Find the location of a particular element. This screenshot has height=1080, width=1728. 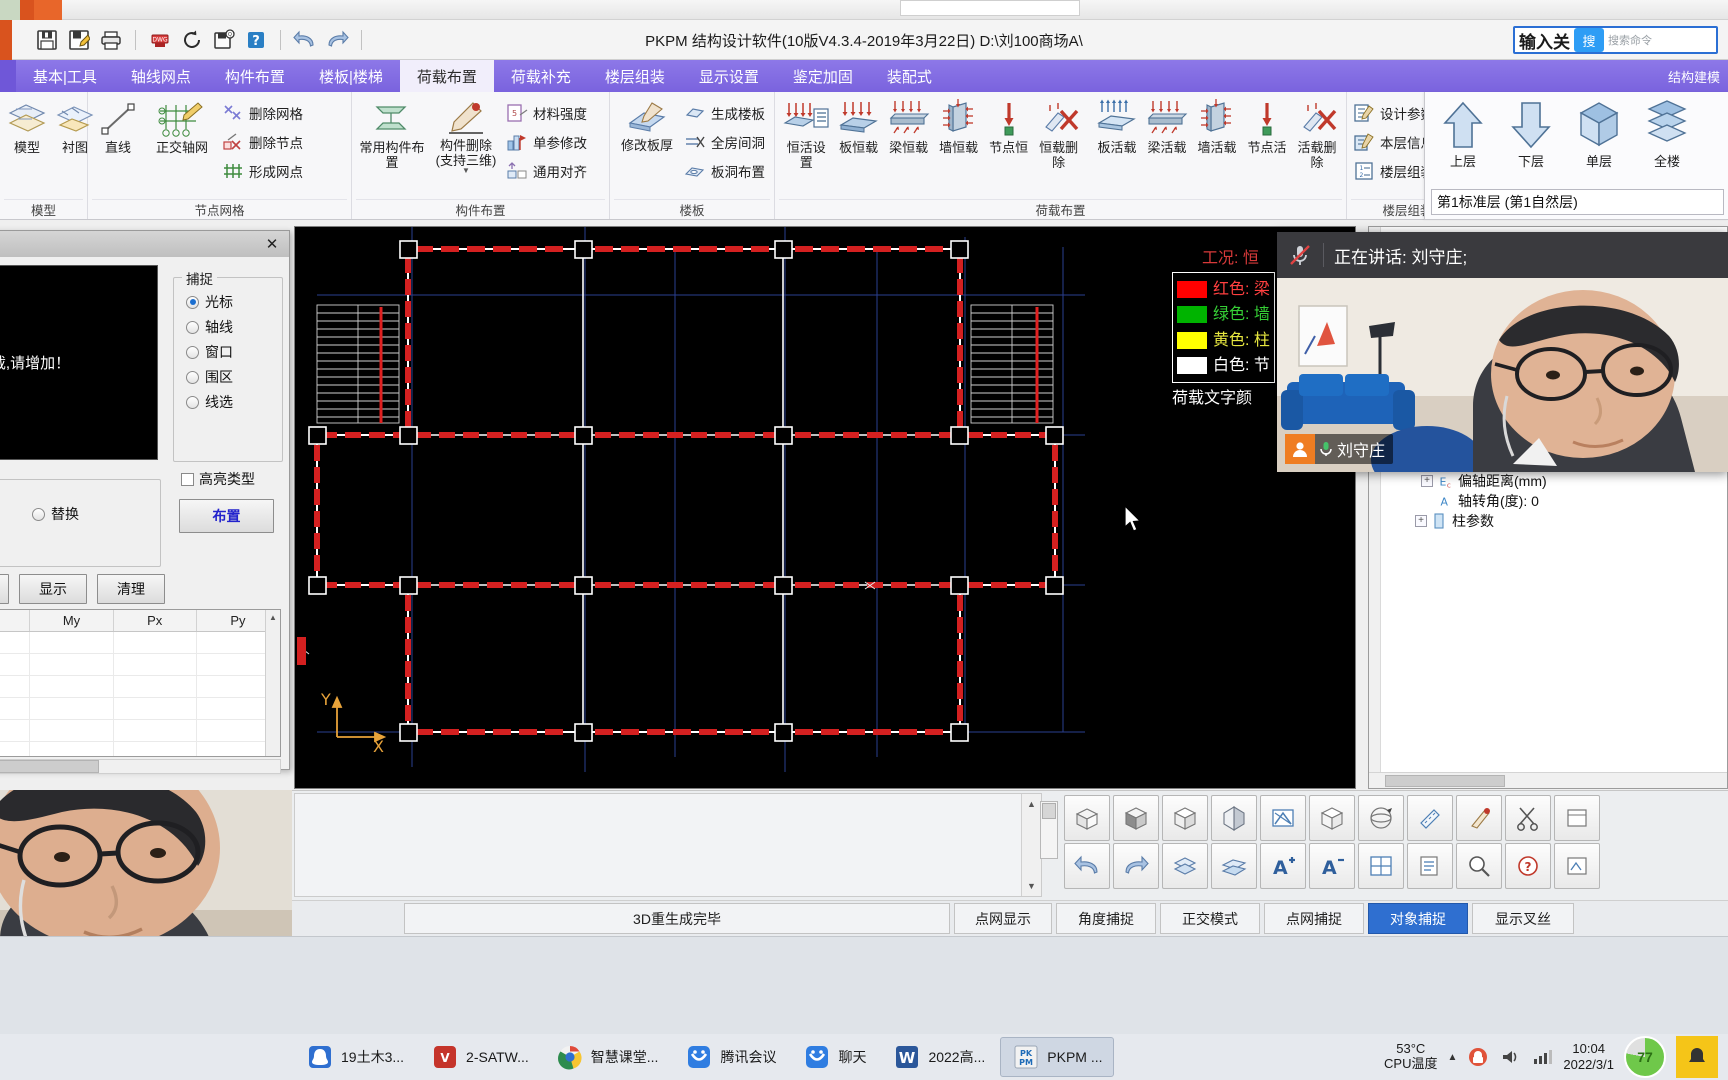

ribbon-button-slab-opening: 板洞布置 is located at coordinates (726, 170).